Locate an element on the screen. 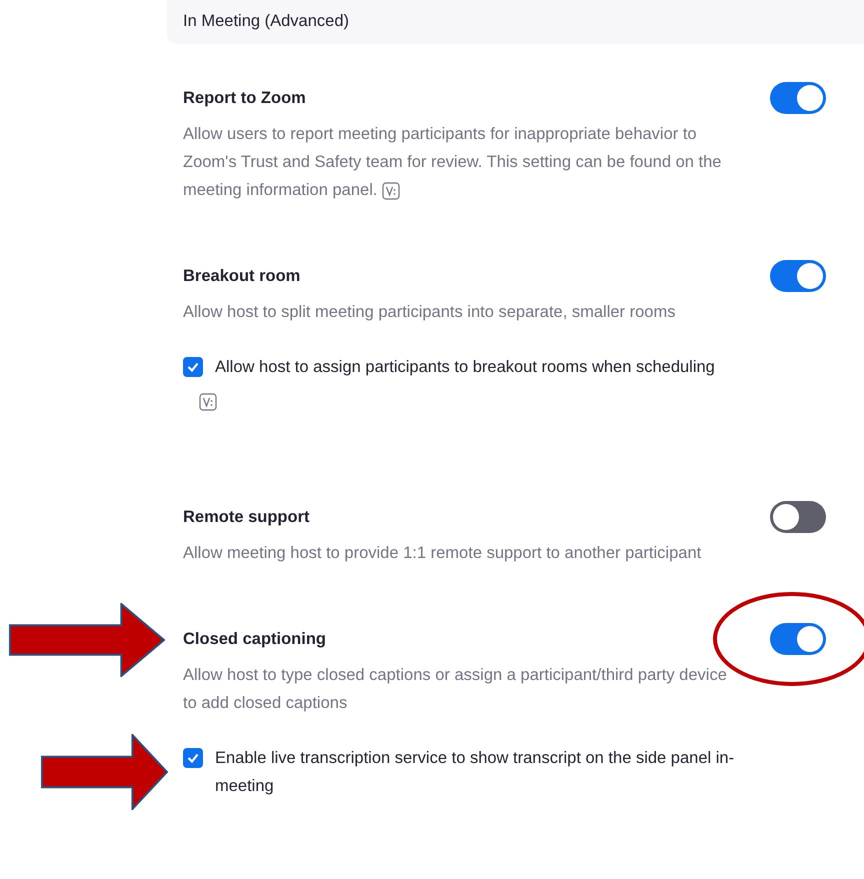 The height and width of the screenshot is (879, 864). section-title: In Meeting (Advanced) is located at coordinates (266, 21).